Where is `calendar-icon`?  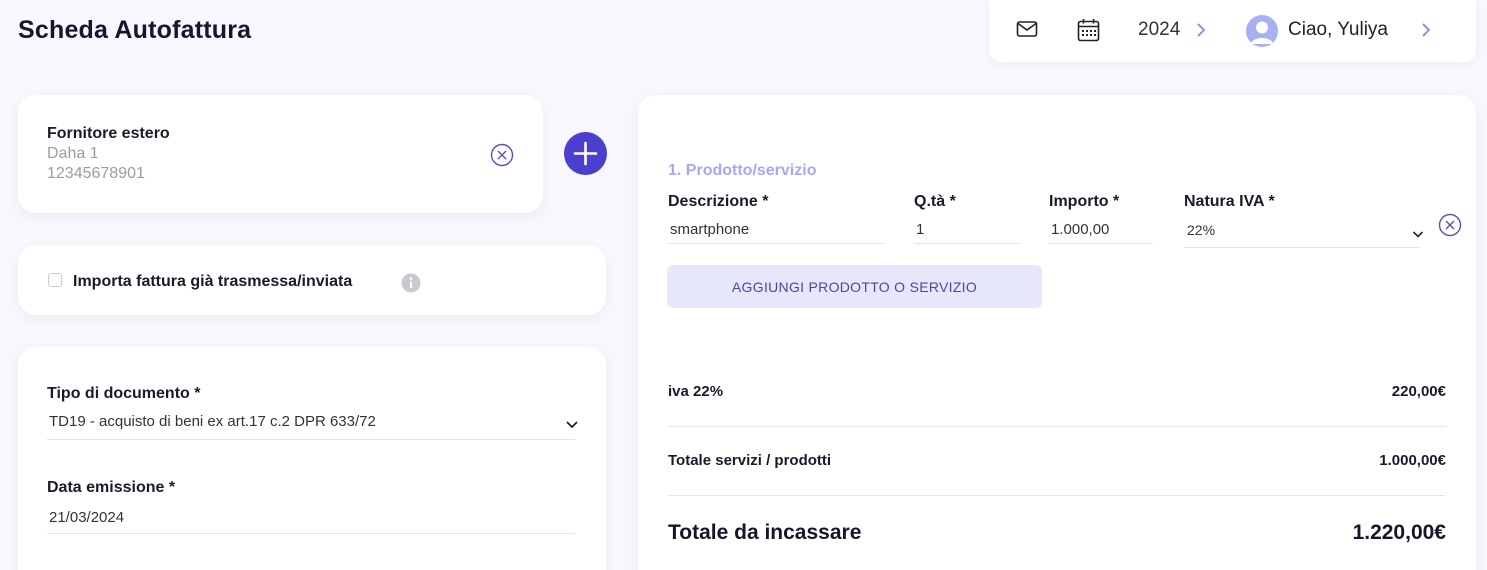 calendar-icon is located at coordinates (1088, 32).